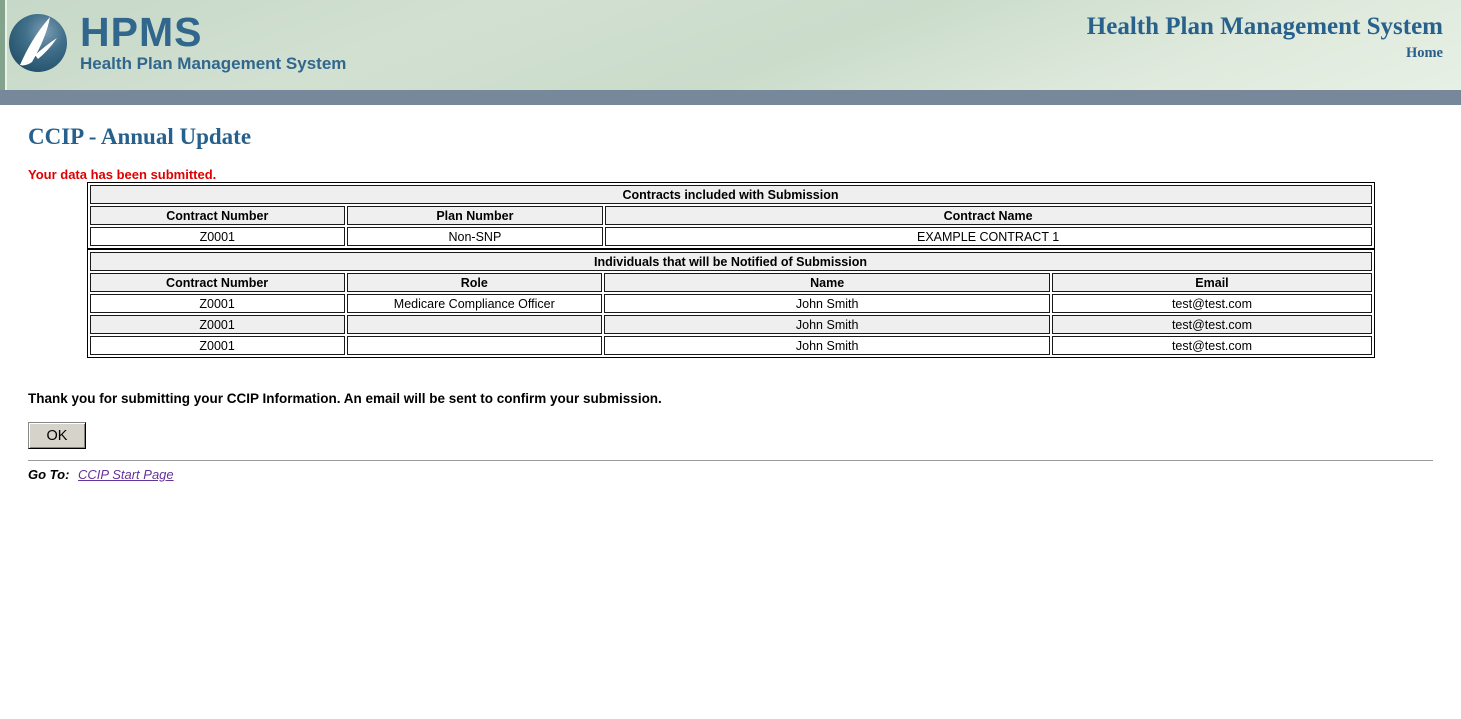 This screenshot has width=1461, height=719. Describe the element at coordinates (141, 32) in the screenshot. I see `logo-acronym: HPMS` at that location.